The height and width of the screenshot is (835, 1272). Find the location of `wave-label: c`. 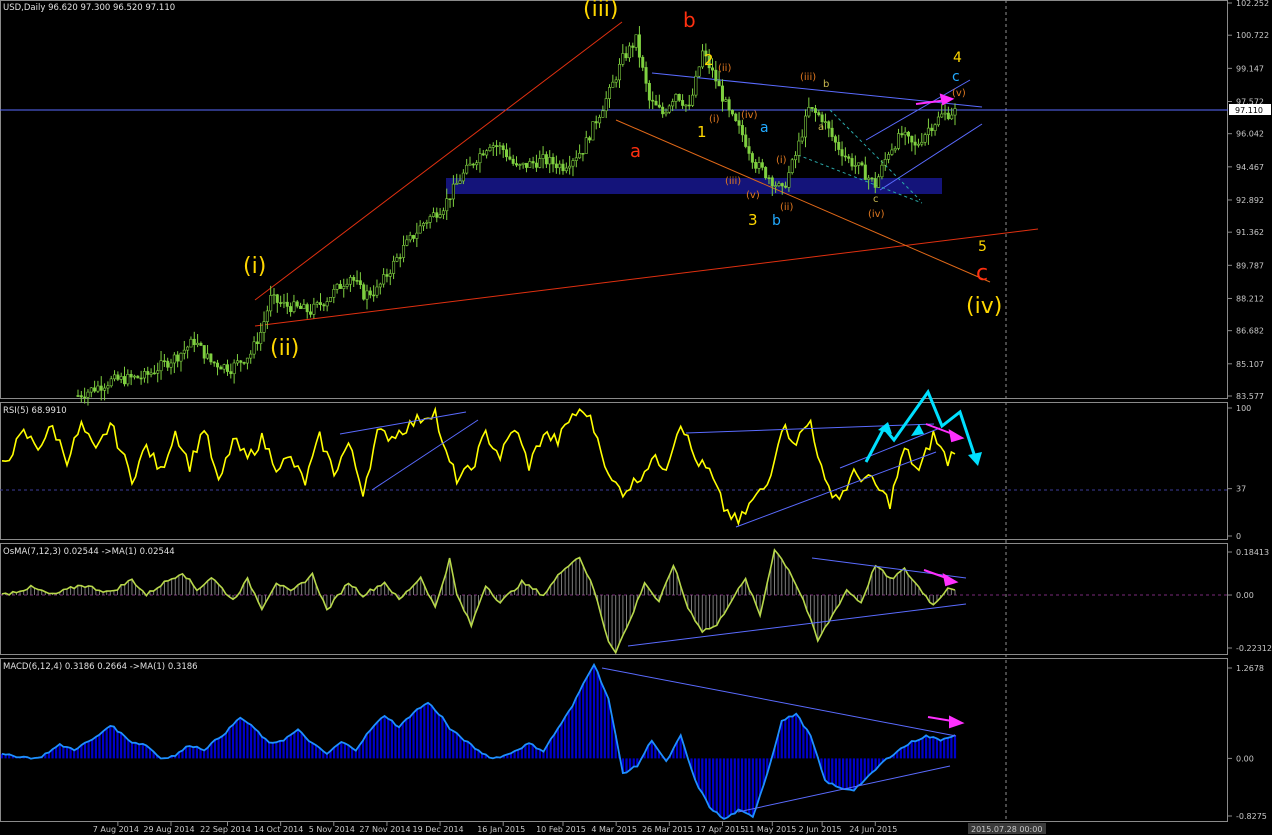

wave-label: c is located at coordinates (956, 77).